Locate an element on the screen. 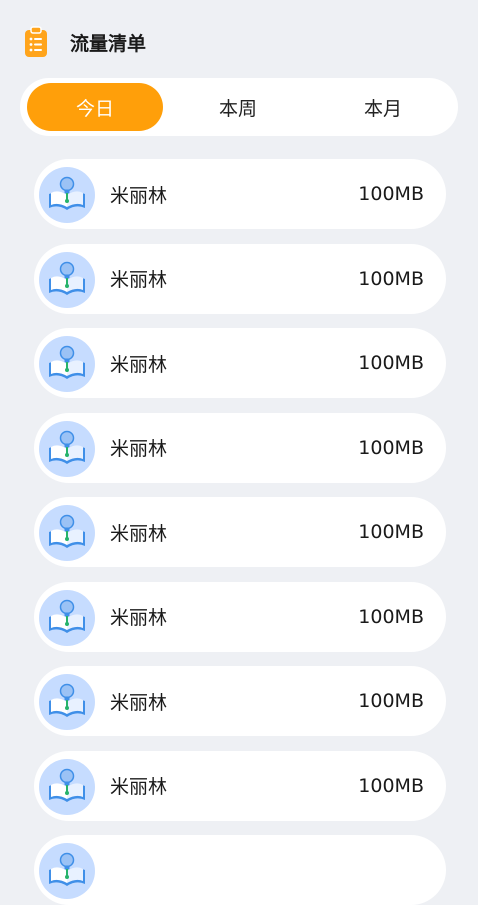 This screenshot has height=905, width=478. page-header: 流量清单 is located at coordinates (85, 42).